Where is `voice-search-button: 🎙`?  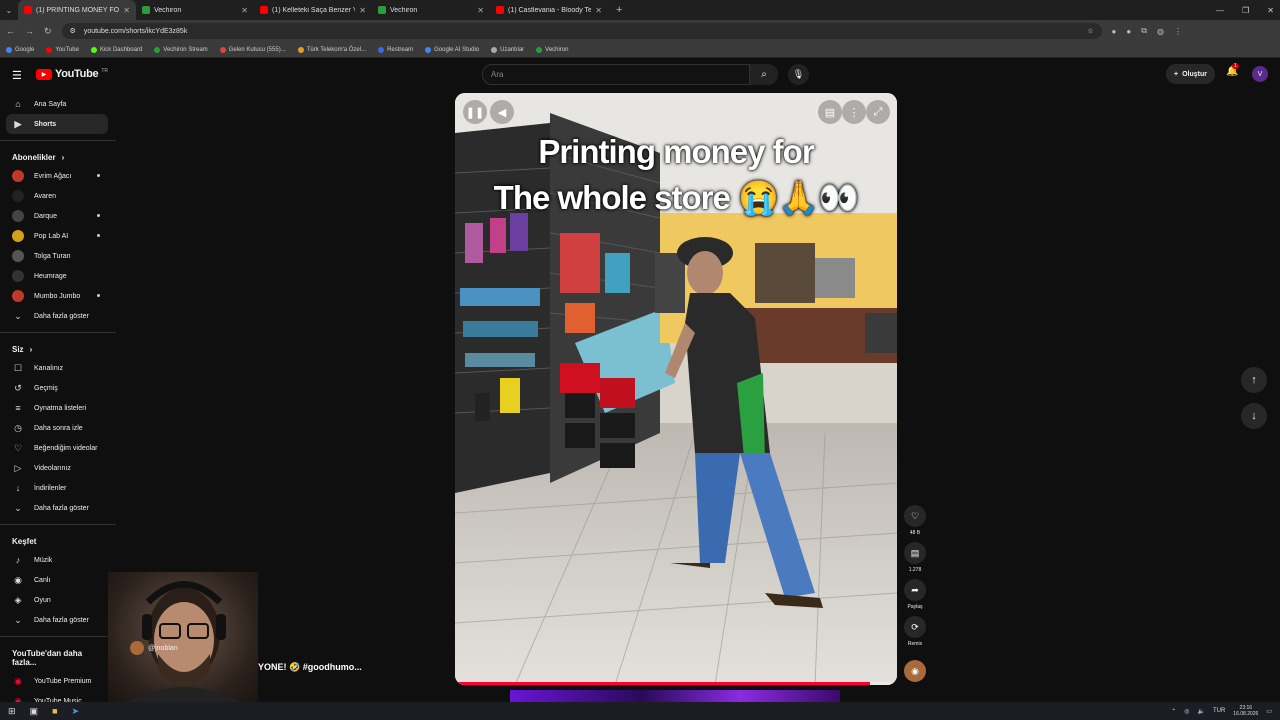
voice-search-button: 🎙 is located at coordinates (798, 74).